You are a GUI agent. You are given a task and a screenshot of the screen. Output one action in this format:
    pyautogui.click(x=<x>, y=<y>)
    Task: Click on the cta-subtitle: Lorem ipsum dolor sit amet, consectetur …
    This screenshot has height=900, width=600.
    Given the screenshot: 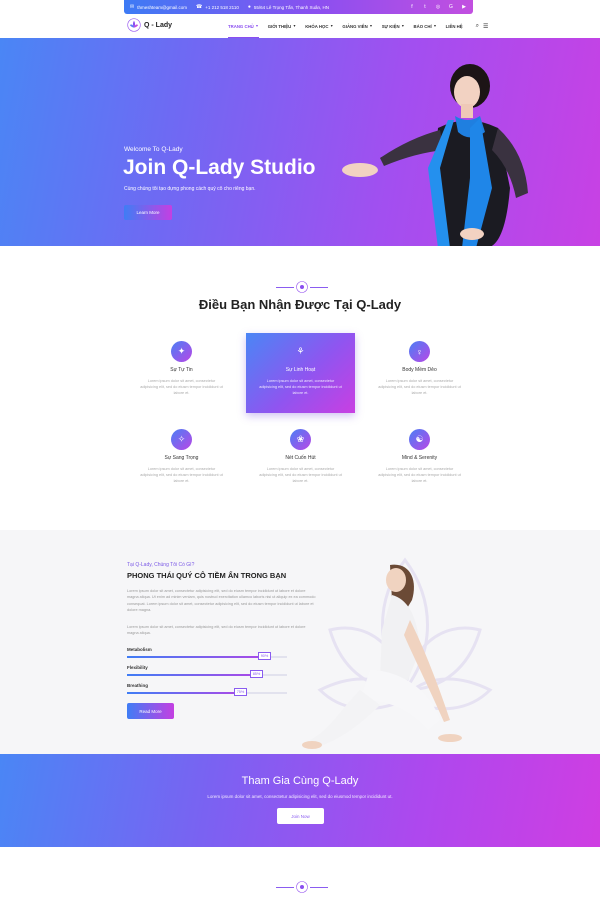 What is the action you would take?
    pyautogui.click(x=300, y=796)
    